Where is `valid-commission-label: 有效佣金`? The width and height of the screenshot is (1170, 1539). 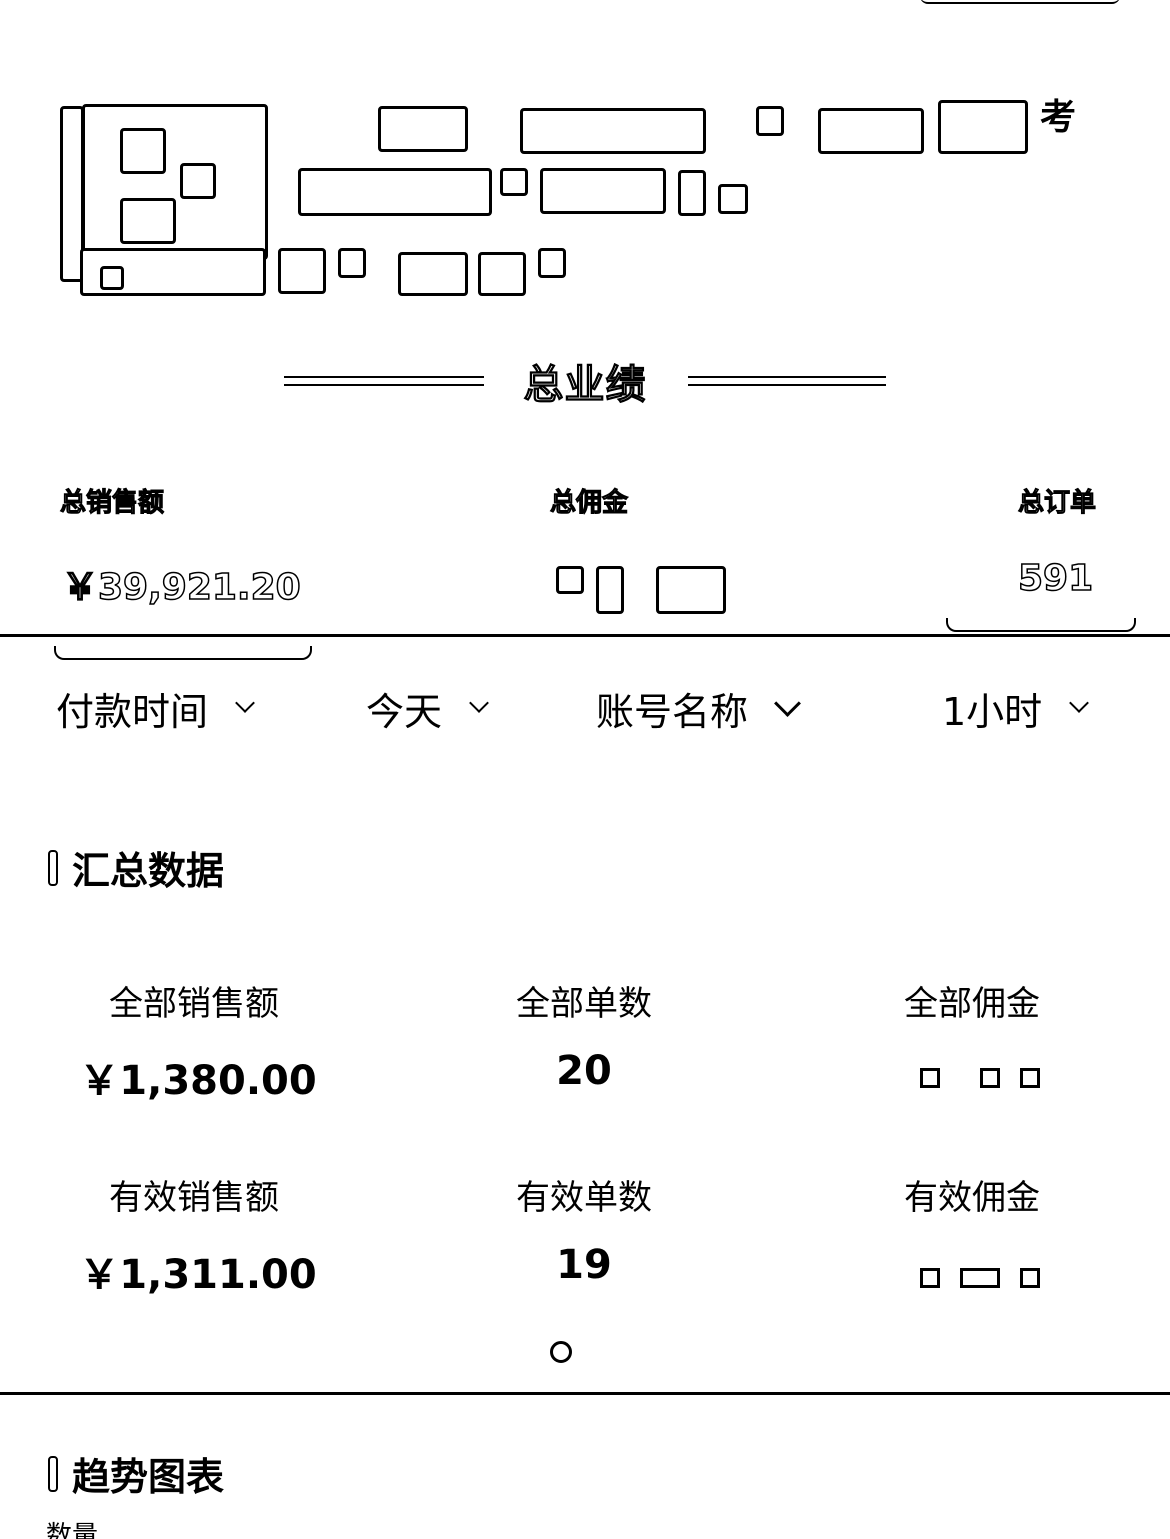 valid-commission-label: 有效佣金 is located at coordinates (972, 1198).